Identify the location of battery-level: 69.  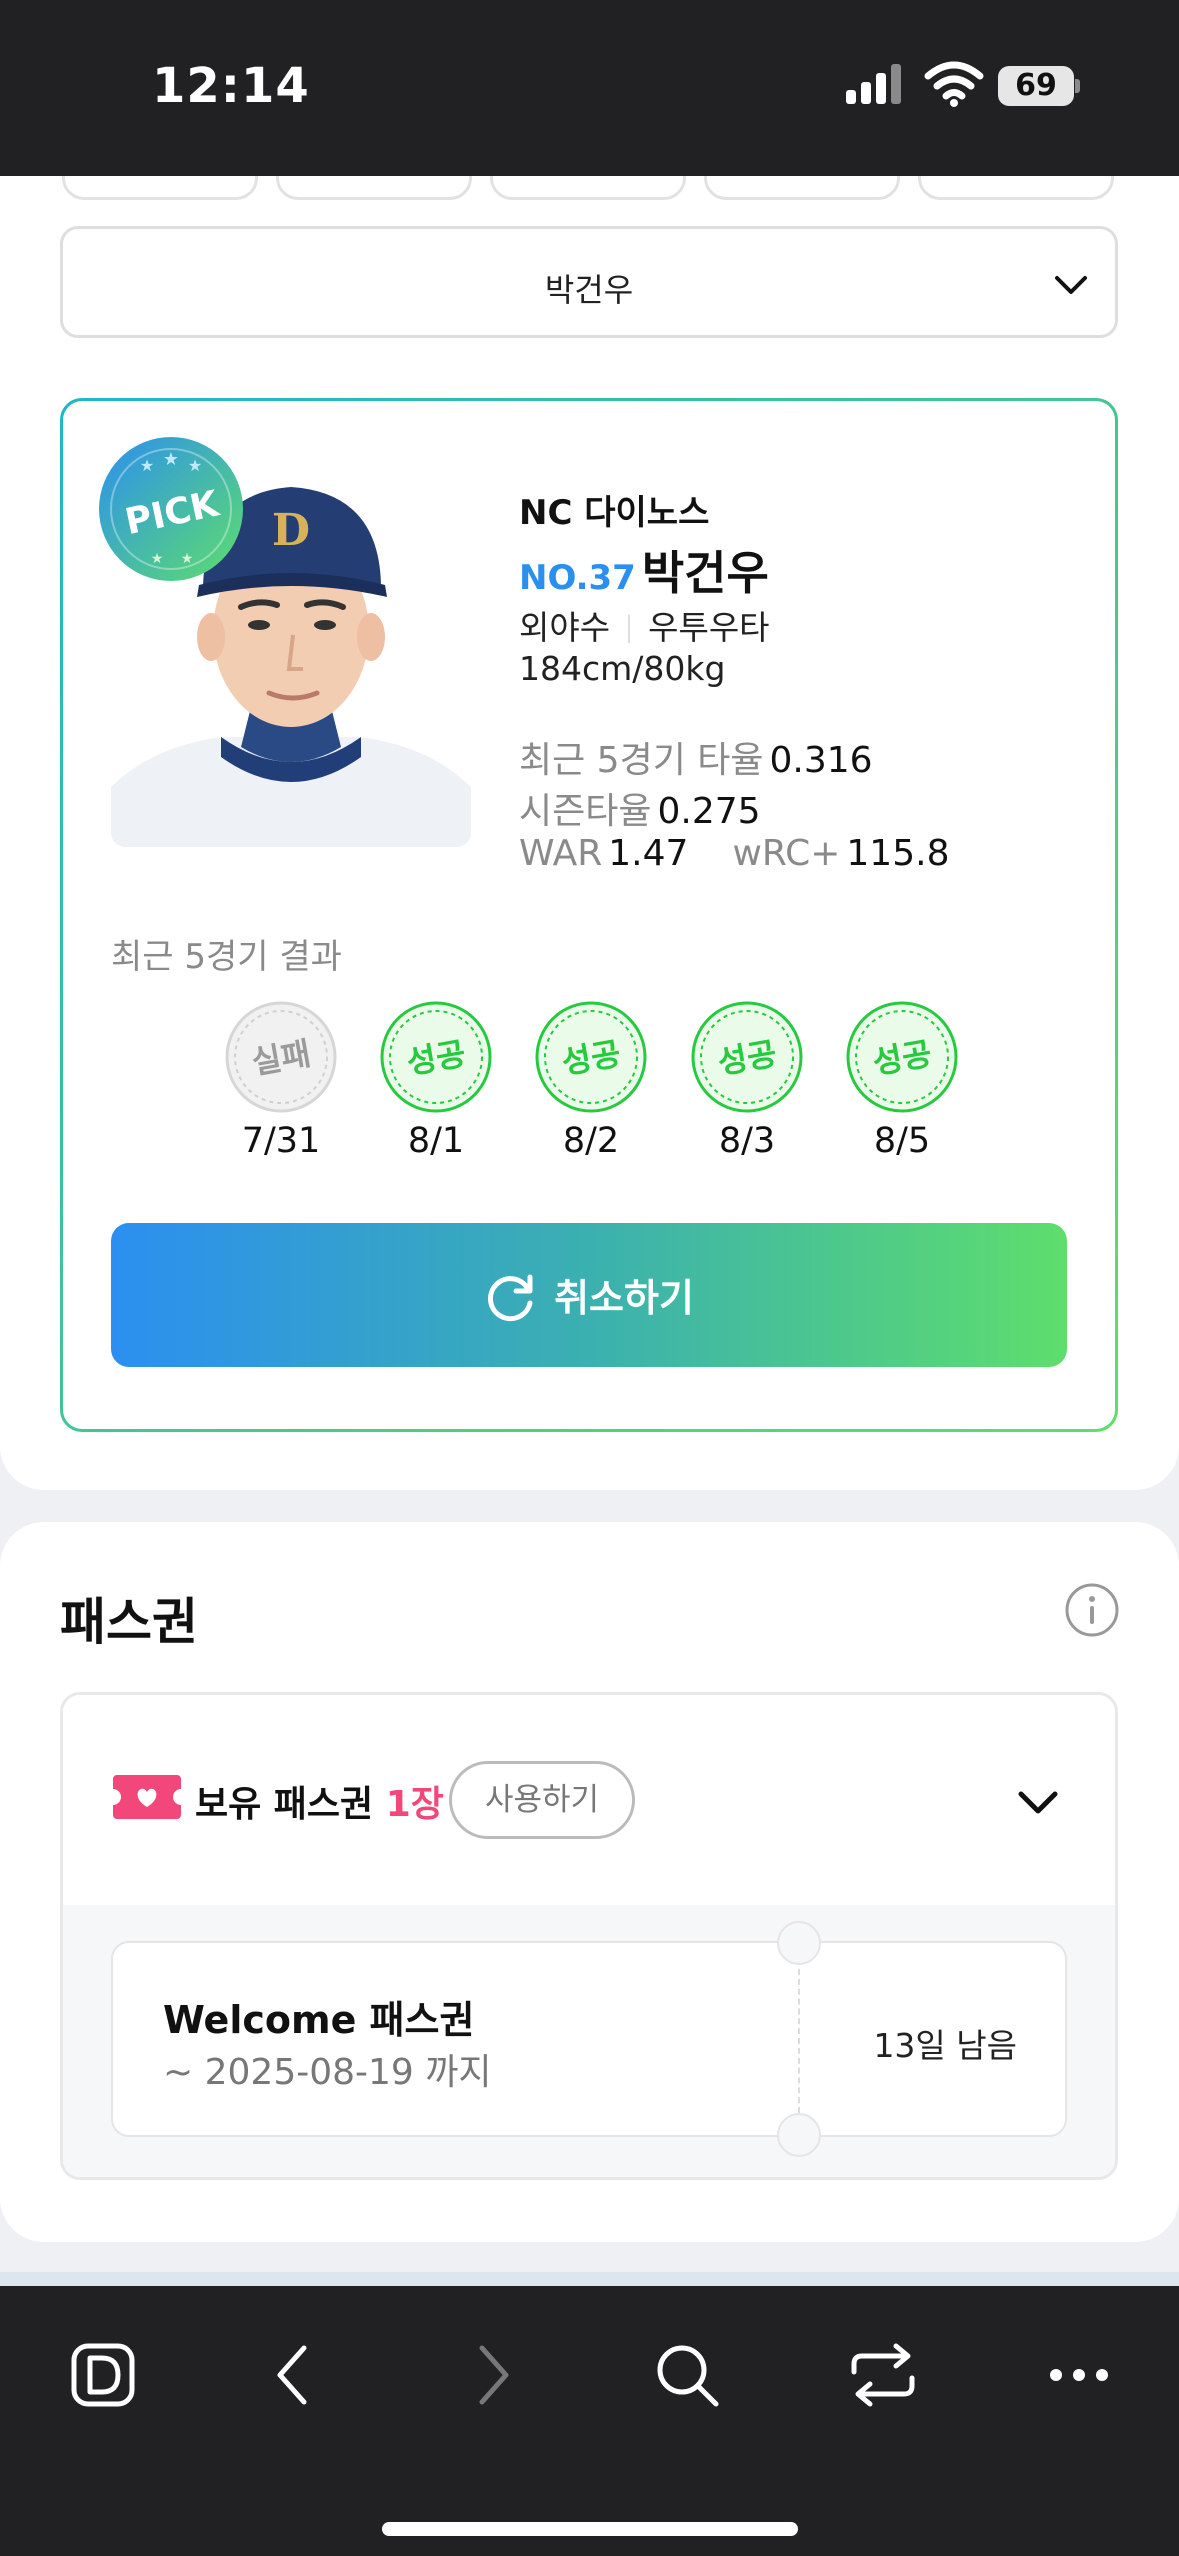
(1036, 86).